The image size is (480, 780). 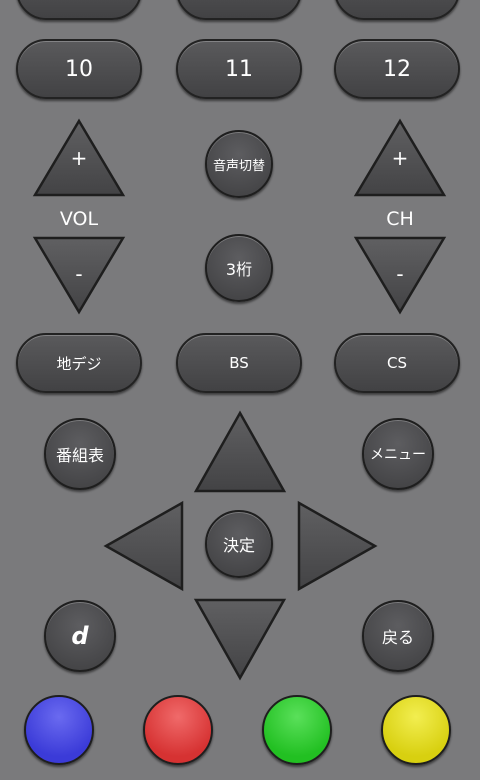 I want to click on green-button, so click(x=297, y=730).